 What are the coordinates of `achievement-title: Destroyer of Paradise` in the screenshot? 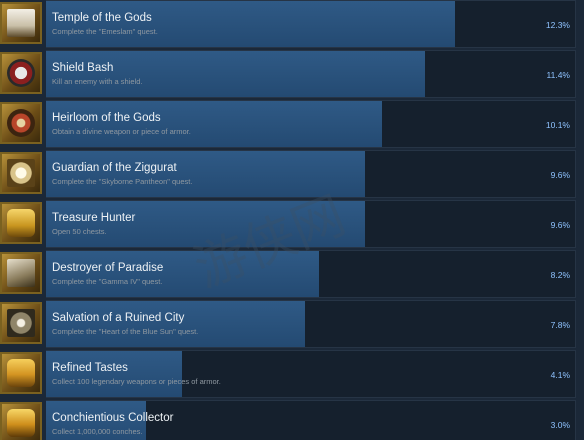 It's located at (108, 268).